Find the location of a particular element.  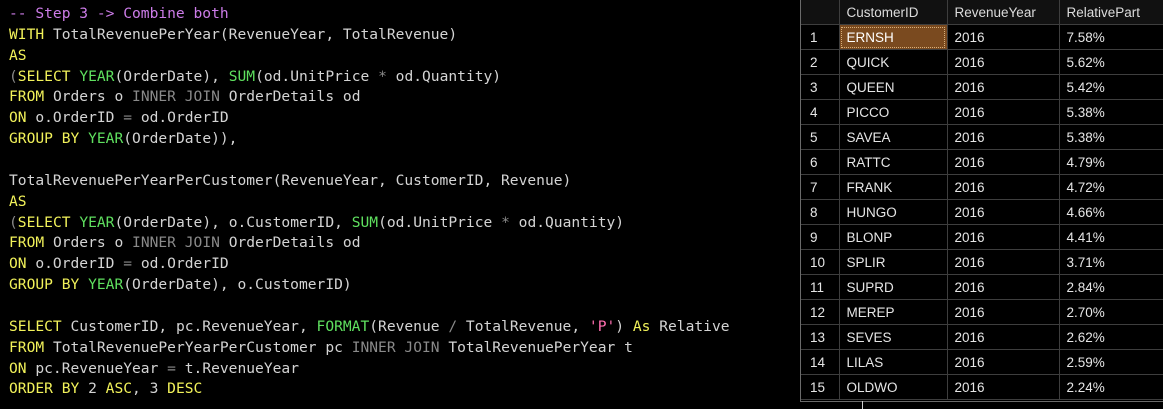

table-row: 8 HUNGO 2016 4.66% is located at coordinates (982, 212).